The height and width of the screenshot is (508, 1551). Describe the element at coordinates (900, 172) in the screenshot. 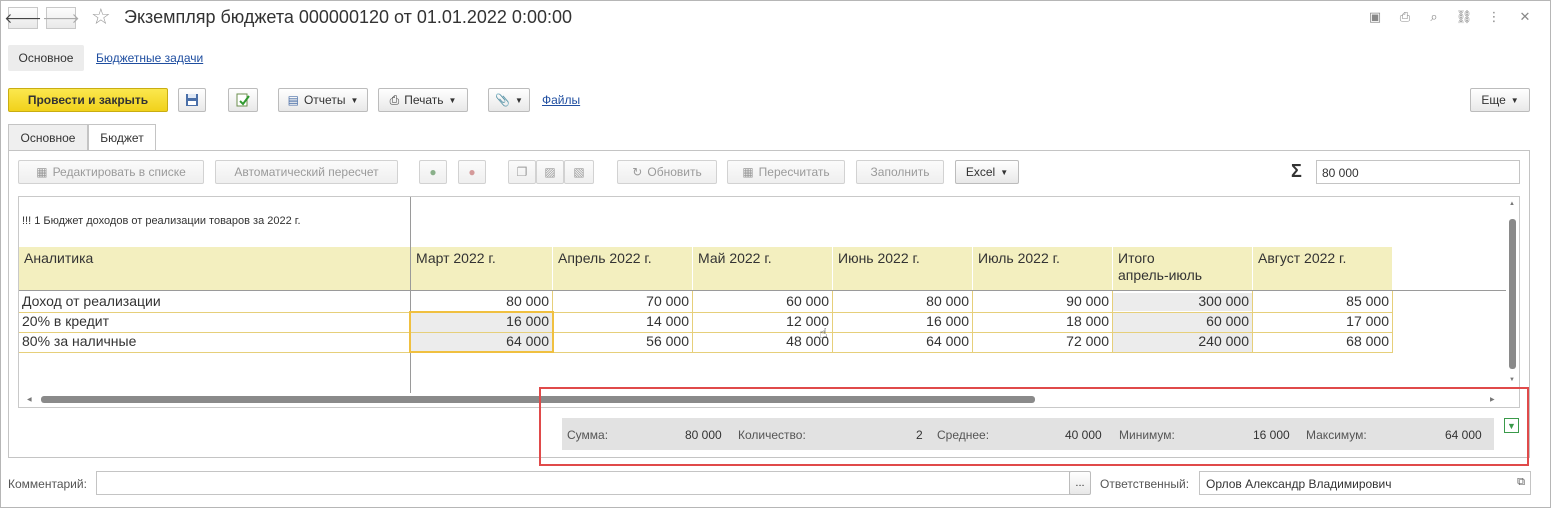

I see `fill-button: Заполнить` at that location.